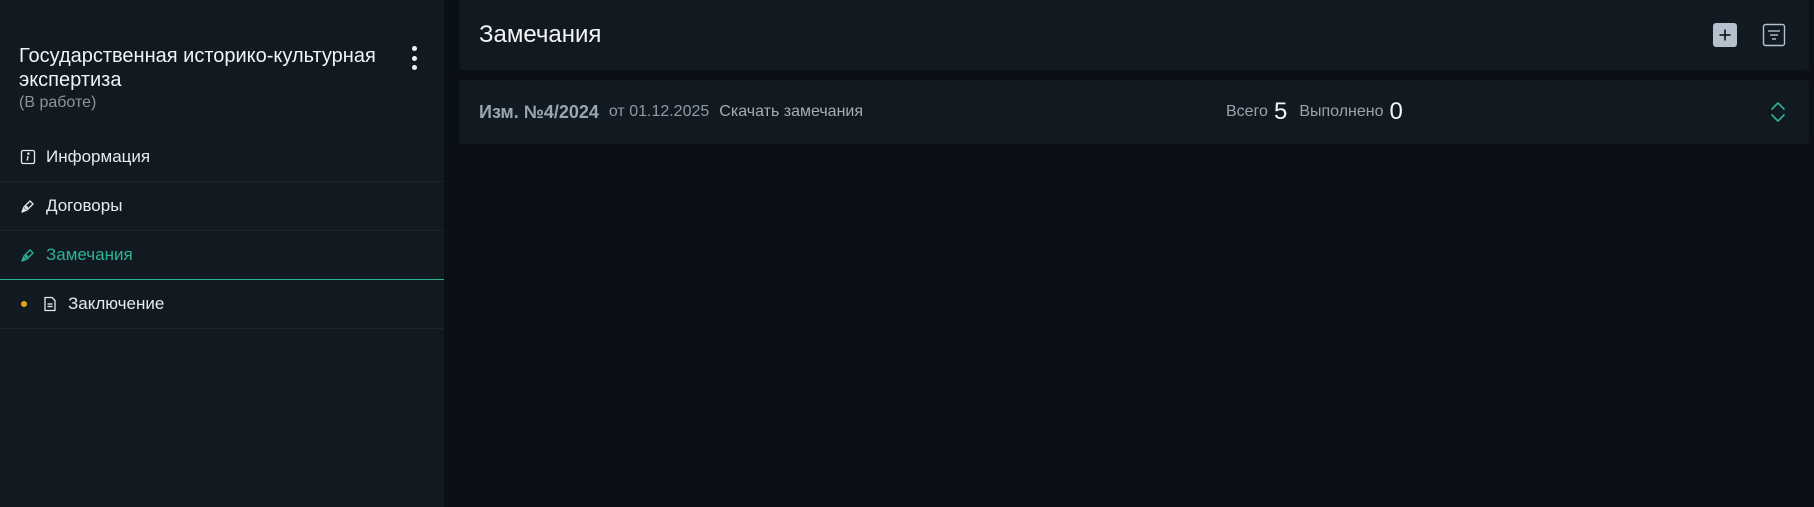 Image resolution: width=1814 pixels, height=507 pixels. What do you see at coordinates (50, 304) in the screenshot?
I see `document-icon` at bounding box center [50, 304].